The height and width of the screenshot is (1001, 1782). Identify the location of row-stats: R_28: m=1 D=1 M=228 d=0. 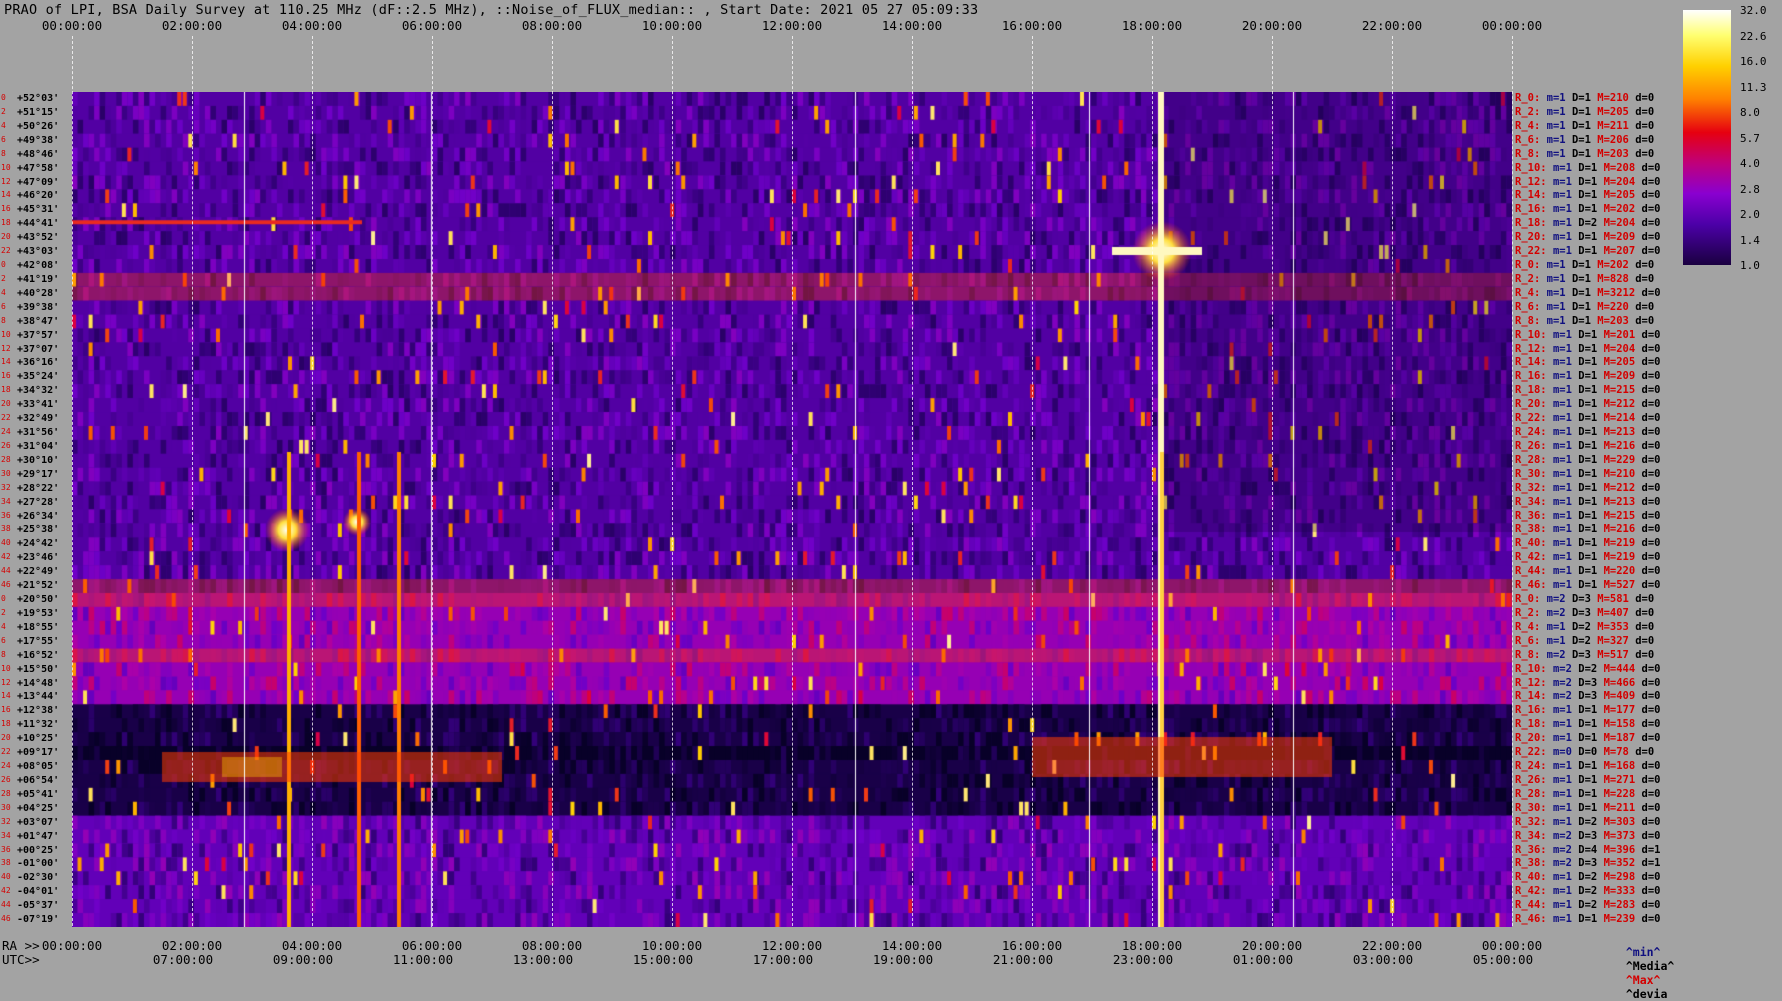
(1588, 794).